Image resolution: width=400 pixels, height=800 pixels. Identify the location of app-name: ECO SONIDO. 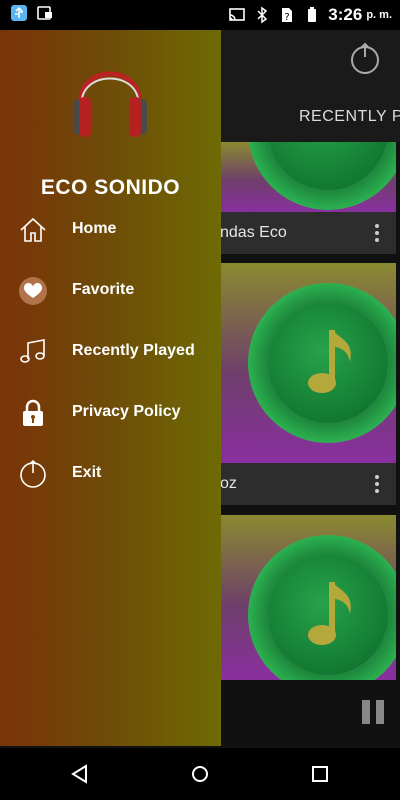
(110, 187).